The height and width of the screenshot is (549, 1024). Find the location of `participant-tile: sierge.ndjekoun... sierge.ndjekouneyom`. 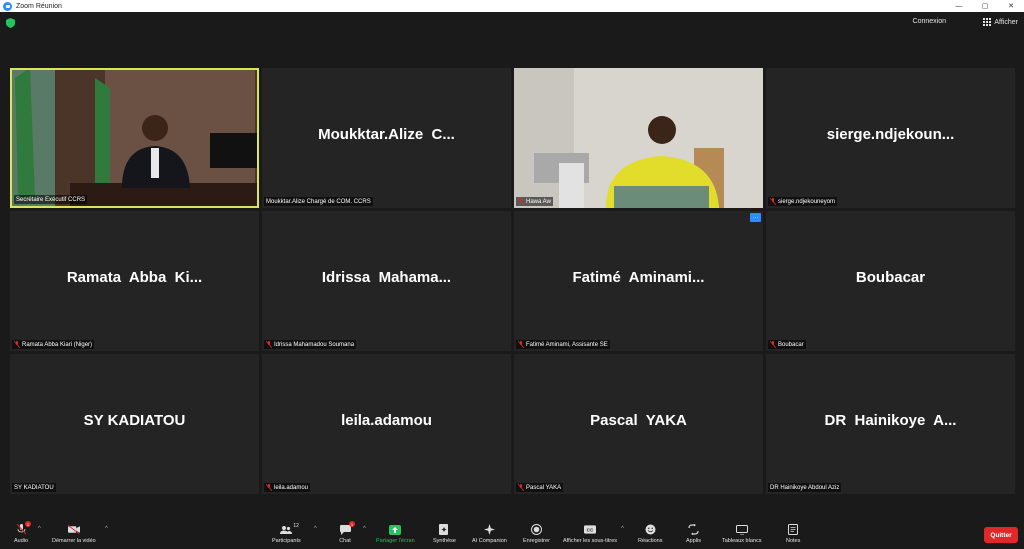

participant-tile: sierge.ndjekoun... sierge.ndjekouneyom is located at coordinates (890, 138).